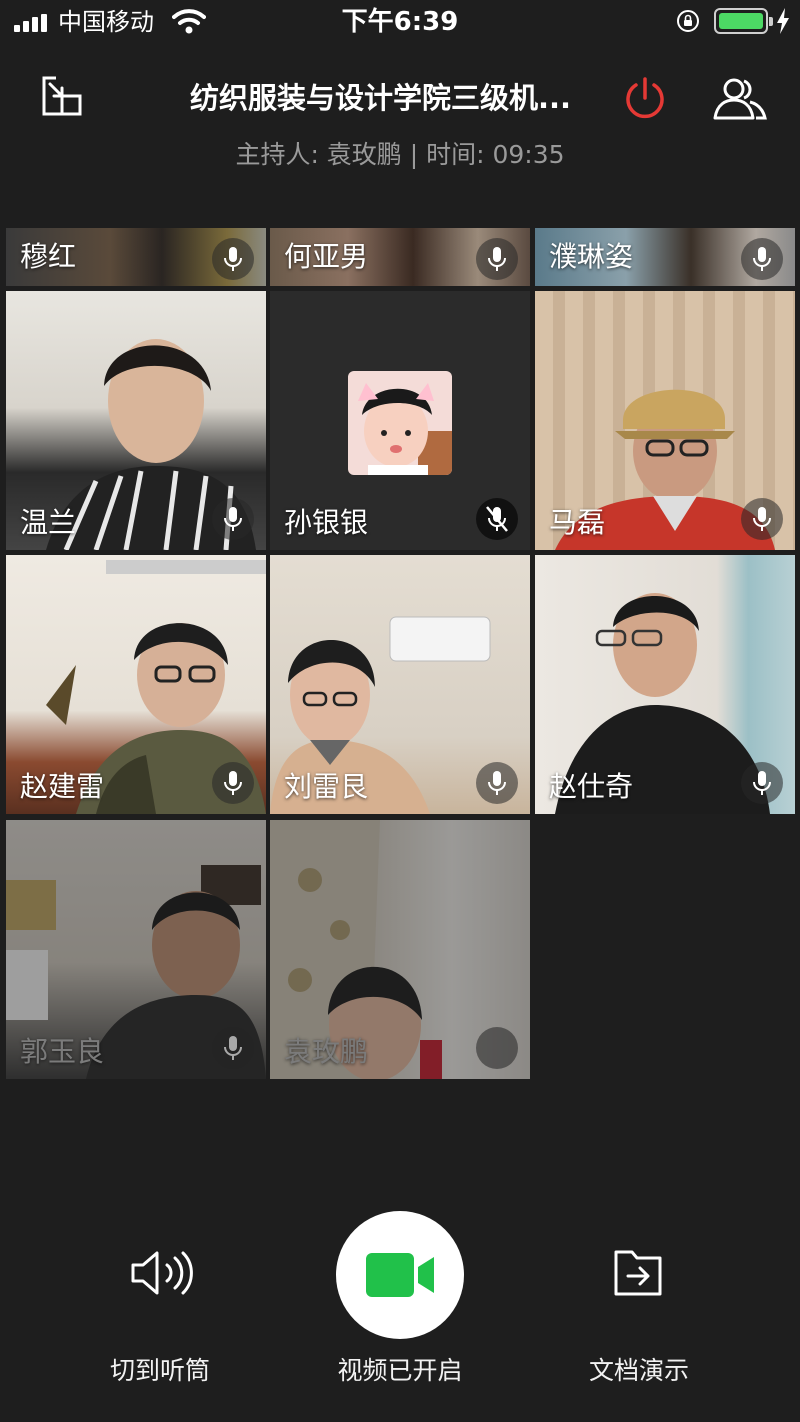 The image size is (800, 1422). I want to click on battery-fill, so click(741, 21).